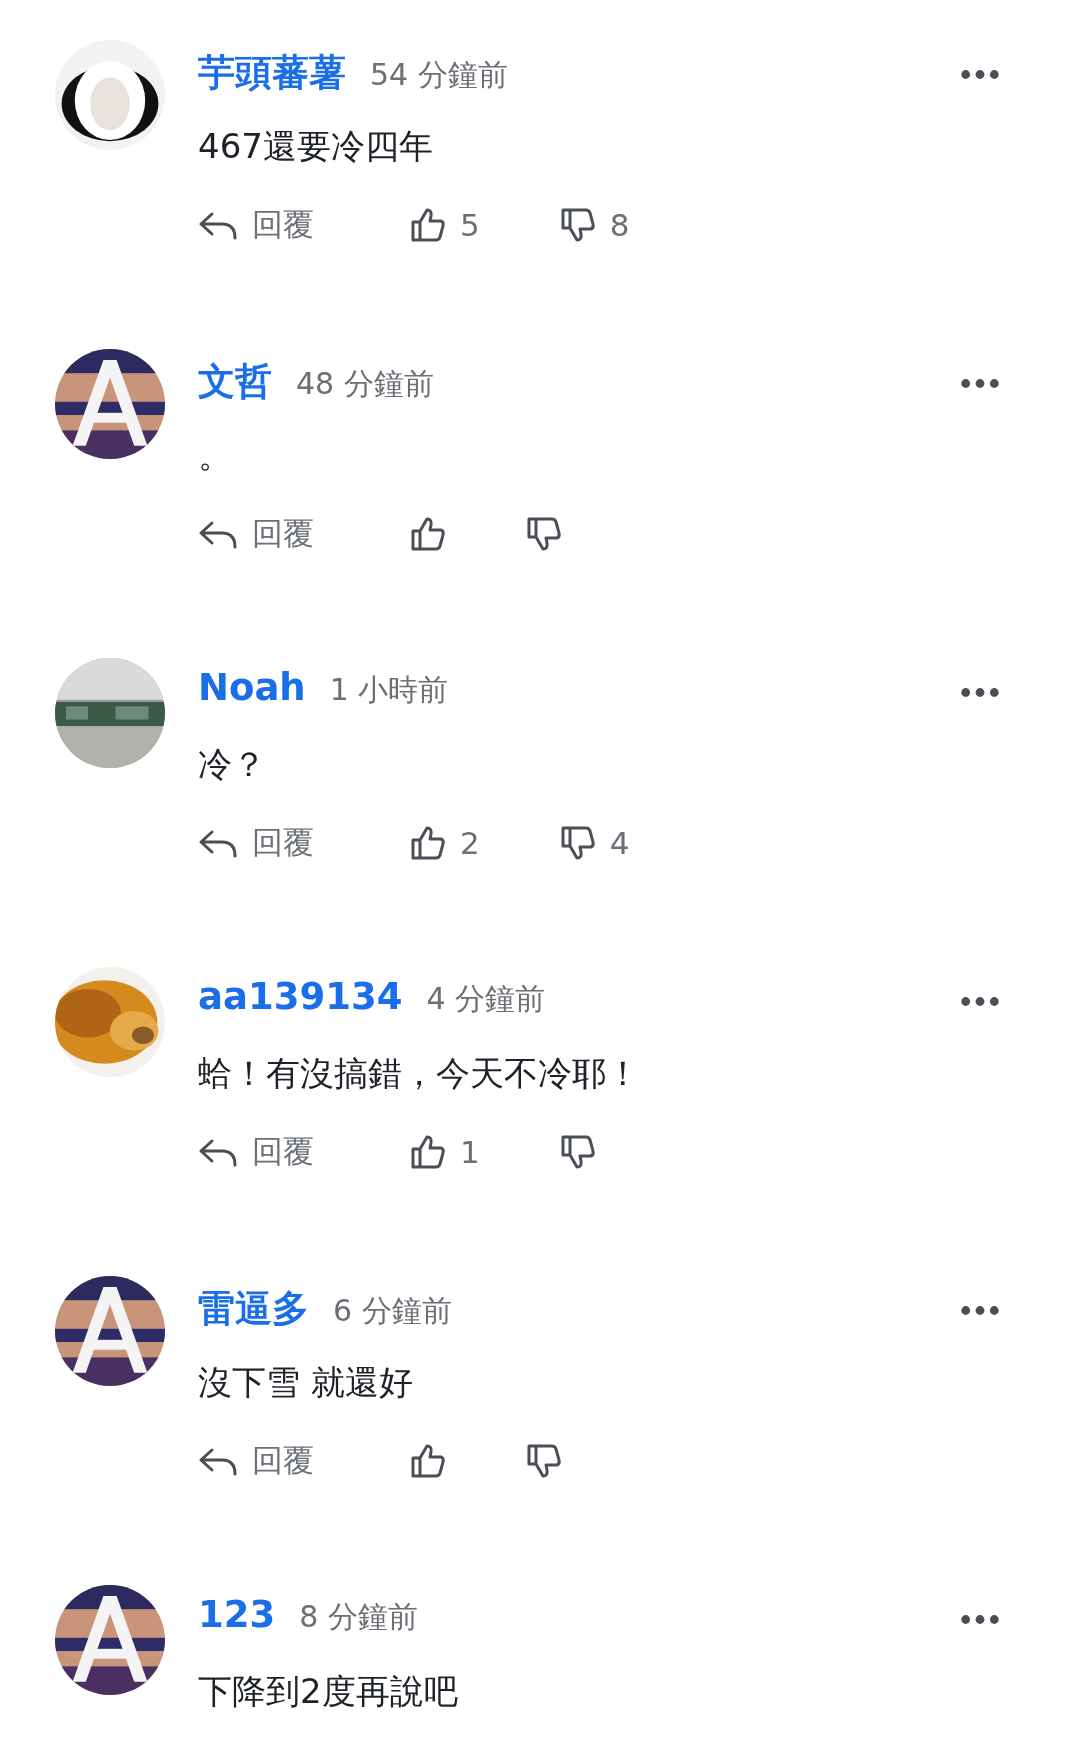  What do you see at coordinates (419, 1073) in the screenshot?
I see `comment-text: 蛤！有沒搞錯，今天不冷耶！` at bounding box center [419, 1073].